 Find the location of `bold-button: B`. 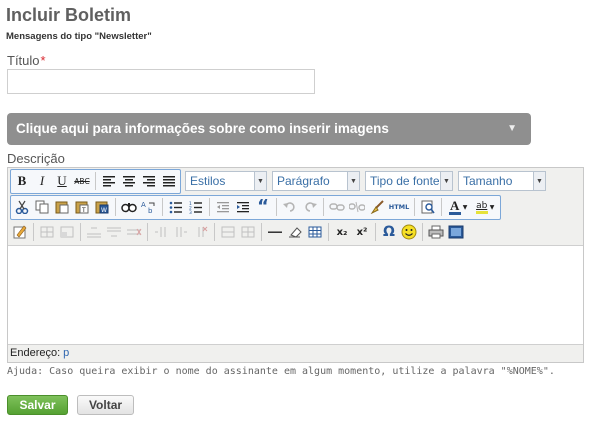

bold-button: B is located at coordinates (22, 181).